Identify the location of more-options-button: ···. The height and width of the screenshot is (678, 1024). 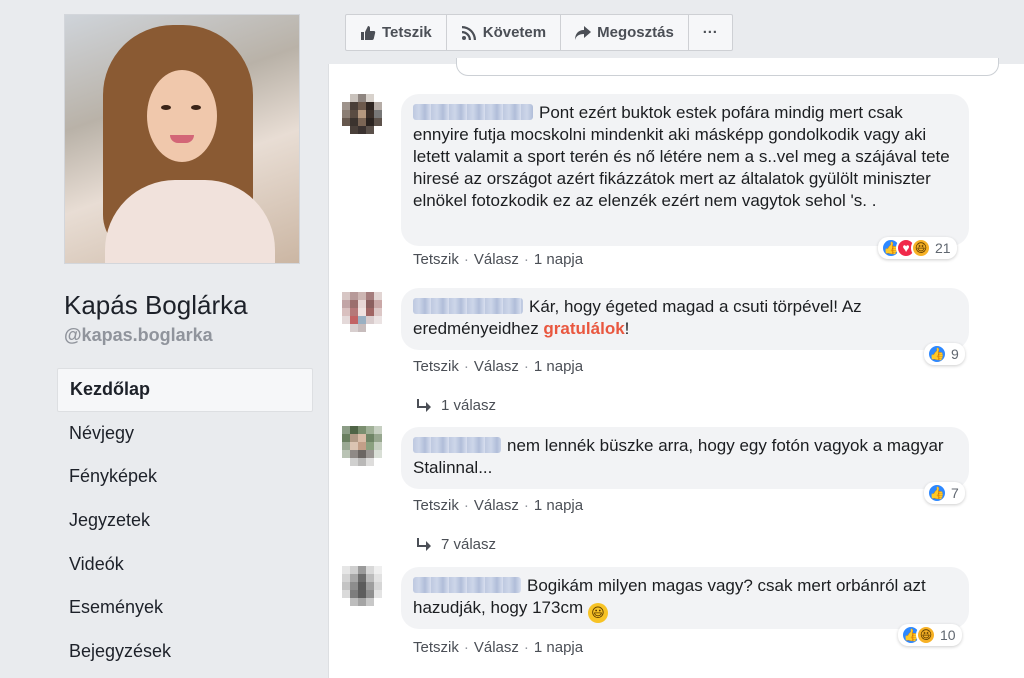
(710, 32).